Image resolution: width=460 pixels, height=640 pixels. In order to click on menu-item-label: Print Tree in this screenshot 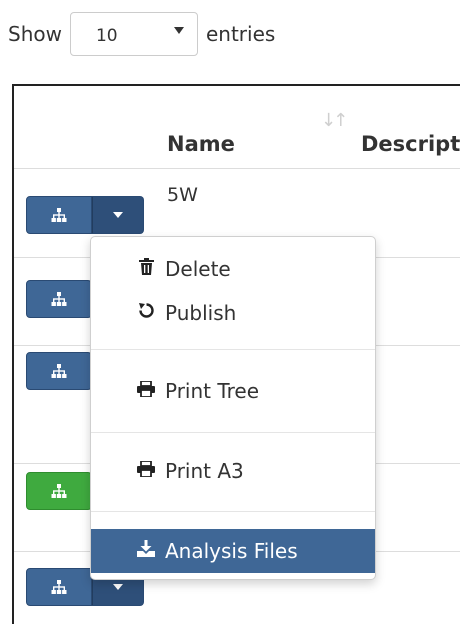, I will do `click(212, 391)`.